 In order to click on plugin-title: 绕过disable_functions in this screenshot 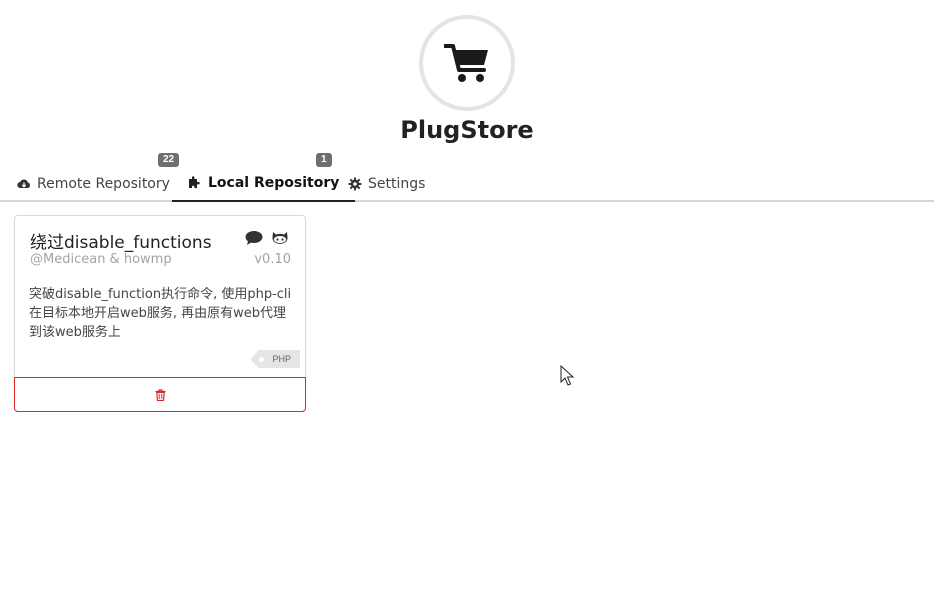, I will do `click(121, 243)`.